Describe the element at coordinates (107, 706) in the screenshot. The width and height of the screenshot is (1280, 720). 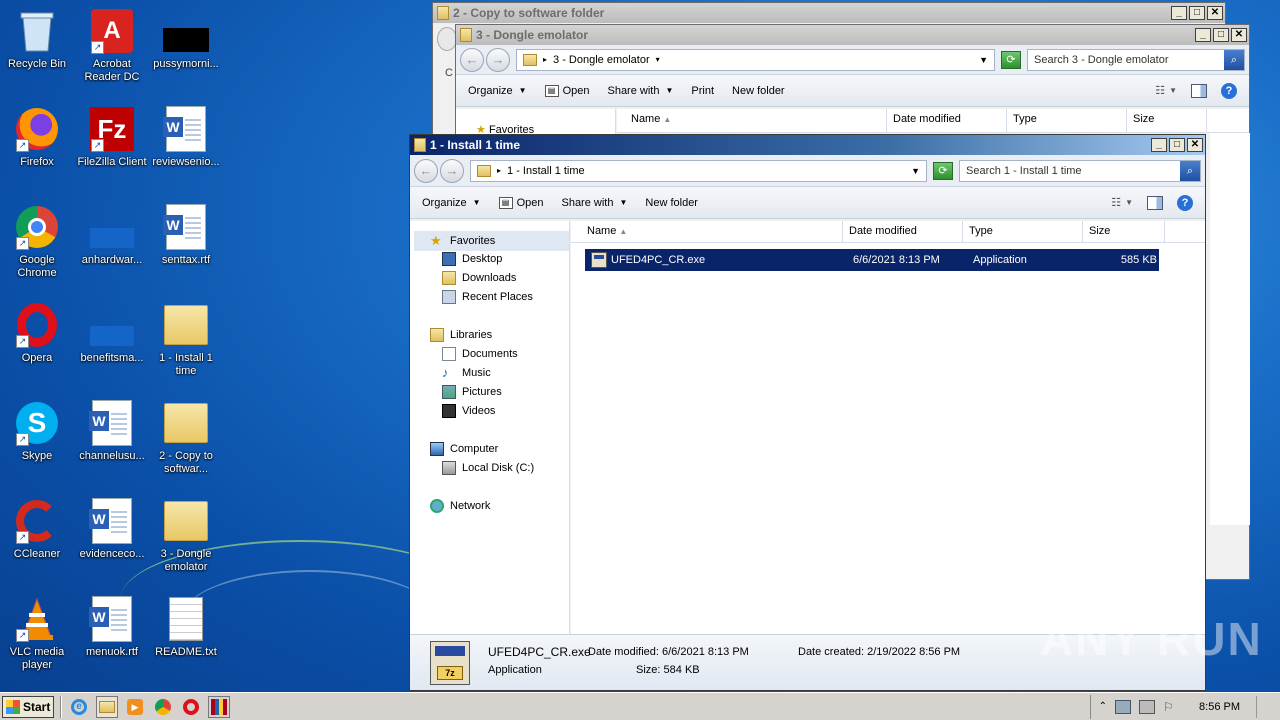
I see `explorer-taskbar-icon` at that location.